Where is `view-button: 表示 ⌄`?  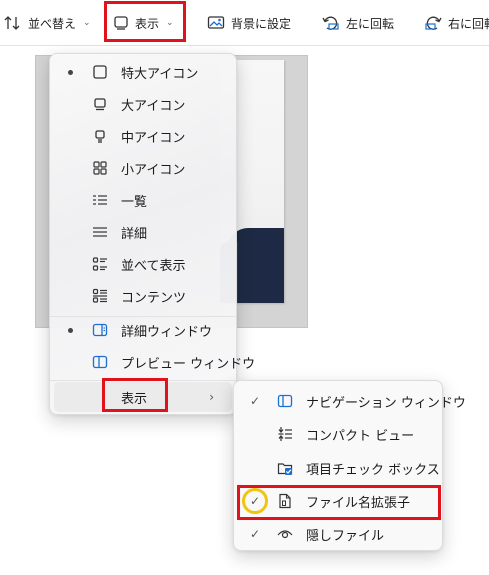
view-button: 表示 ⌄ is located at coordinates (143, 23).